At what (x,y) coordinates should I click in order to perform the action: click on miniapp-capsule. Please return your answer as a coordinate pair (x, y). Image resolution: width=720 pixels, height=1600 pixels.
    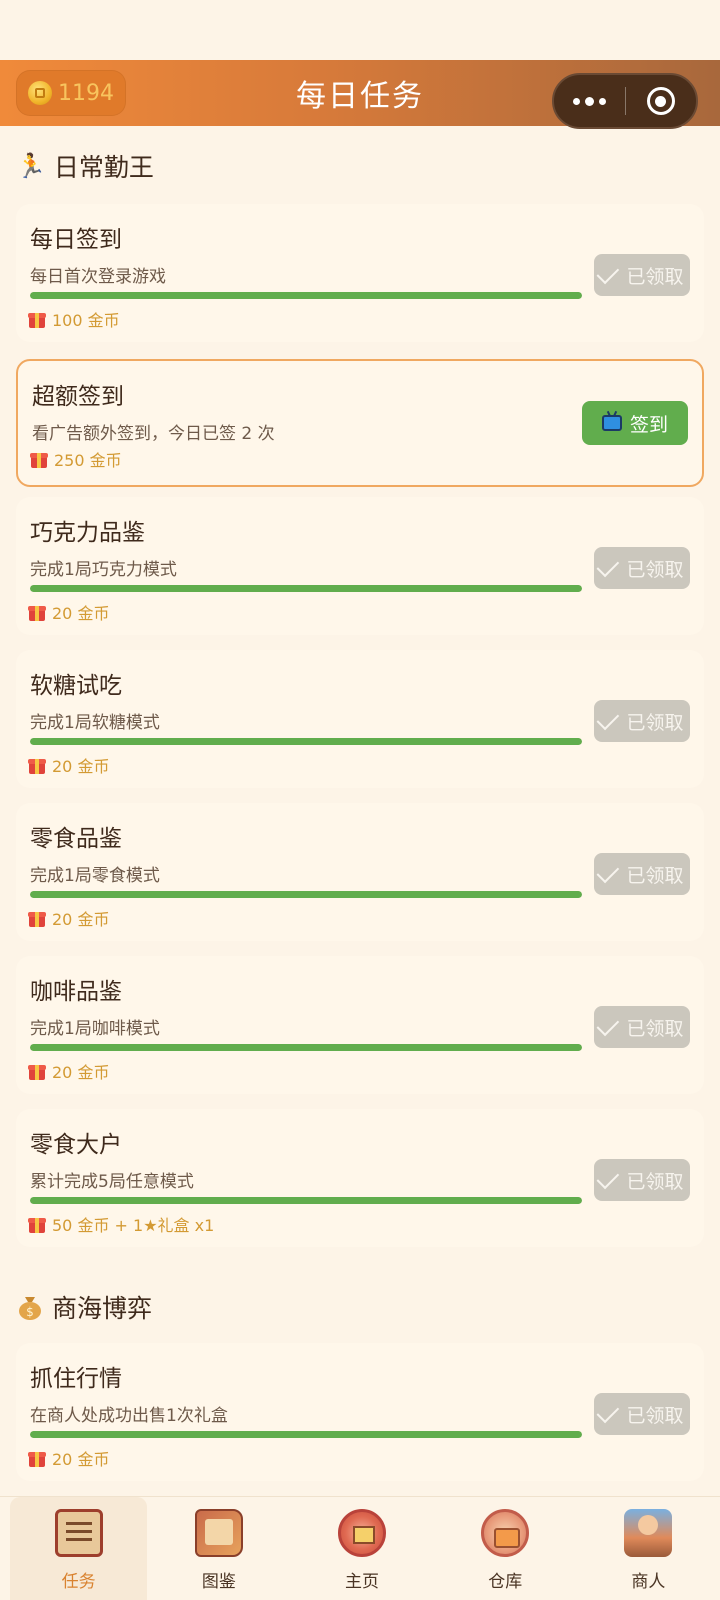
    Looking at the image, I should click on (625, 101).